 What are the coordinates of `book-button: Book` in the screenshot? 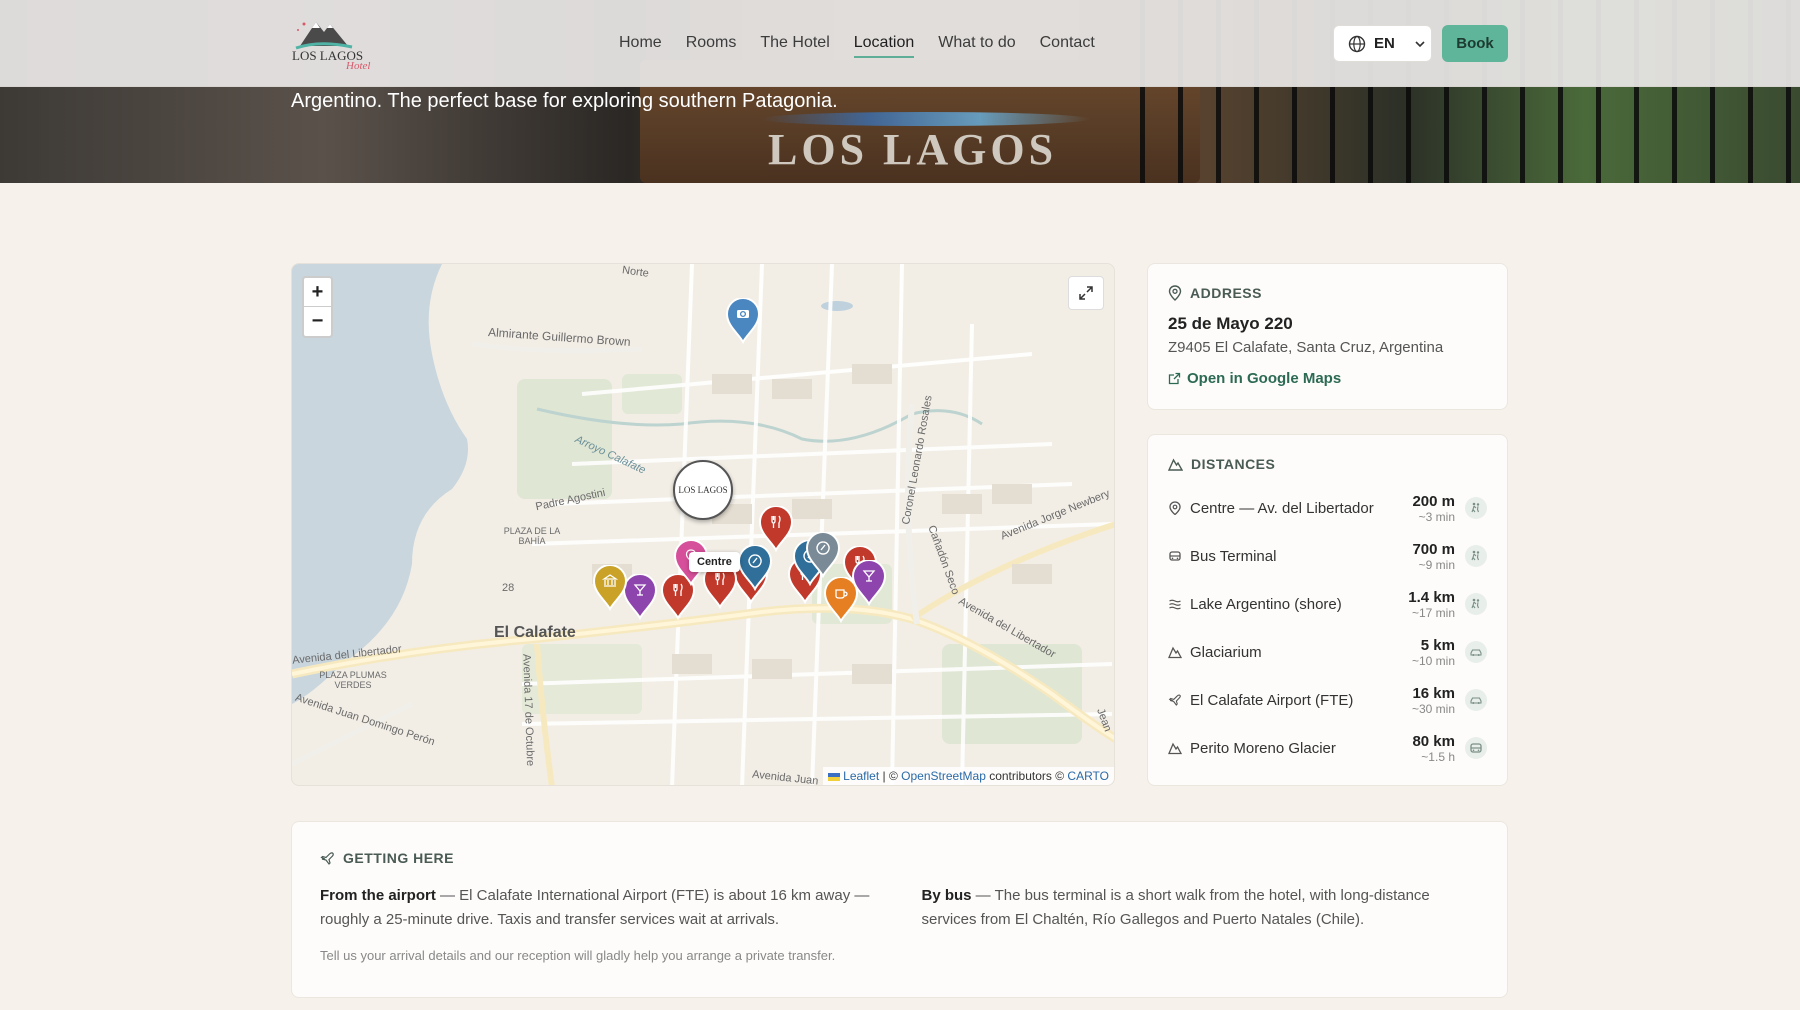 It's located at (1475, 43).